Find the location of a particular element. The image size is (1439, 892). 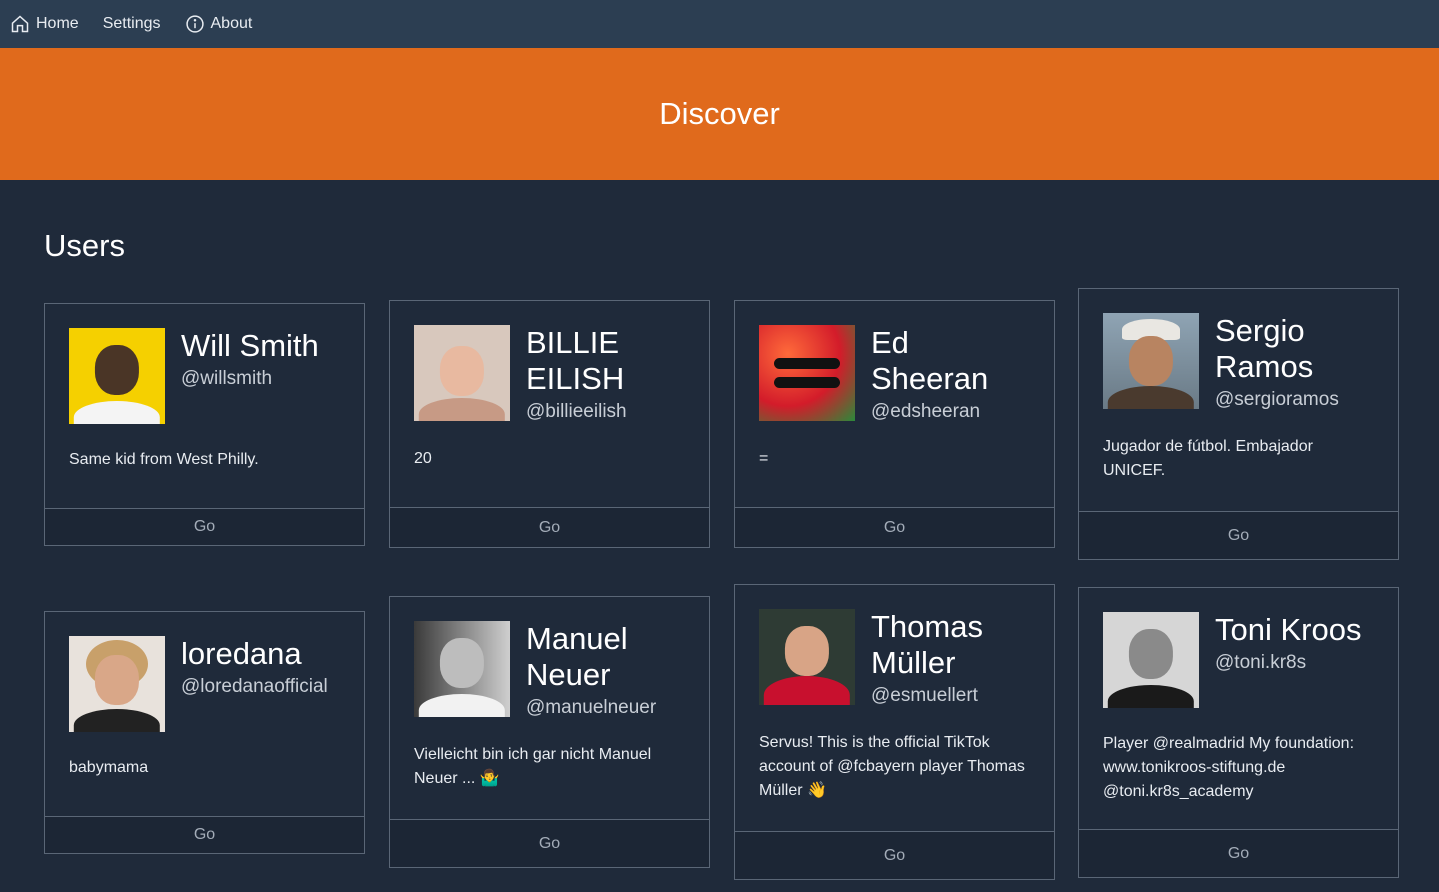

user-bio: babymama is located at coordinates (109, 767).